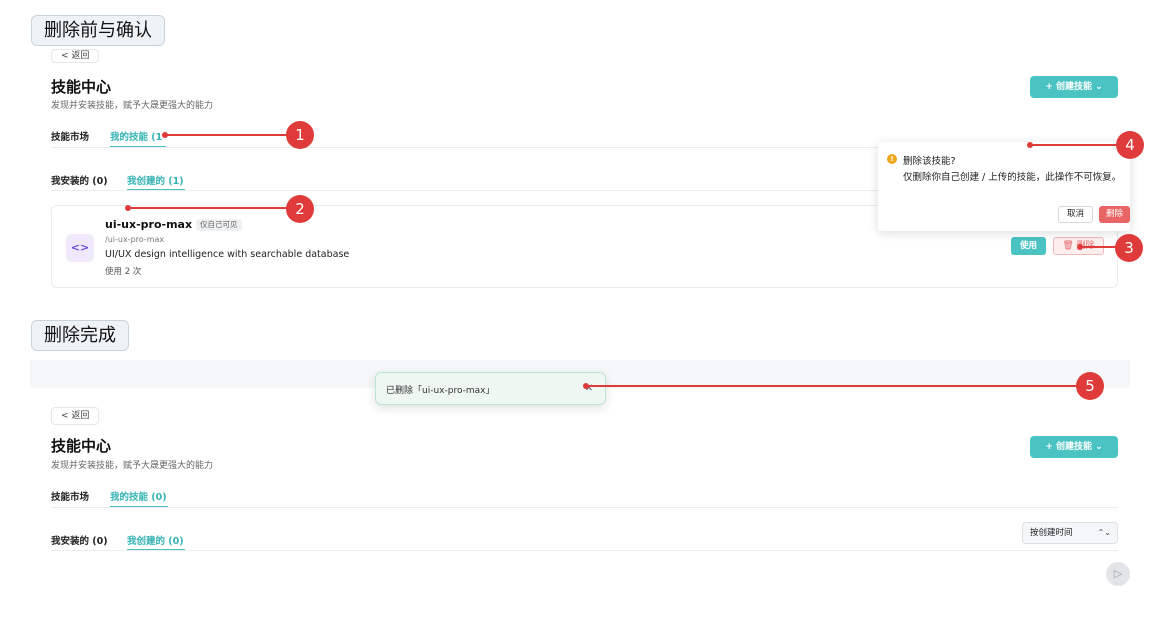 This screenshot has width=1160, height=620. I want to click on sort-value: 按创建时间, so click(1051, 533).